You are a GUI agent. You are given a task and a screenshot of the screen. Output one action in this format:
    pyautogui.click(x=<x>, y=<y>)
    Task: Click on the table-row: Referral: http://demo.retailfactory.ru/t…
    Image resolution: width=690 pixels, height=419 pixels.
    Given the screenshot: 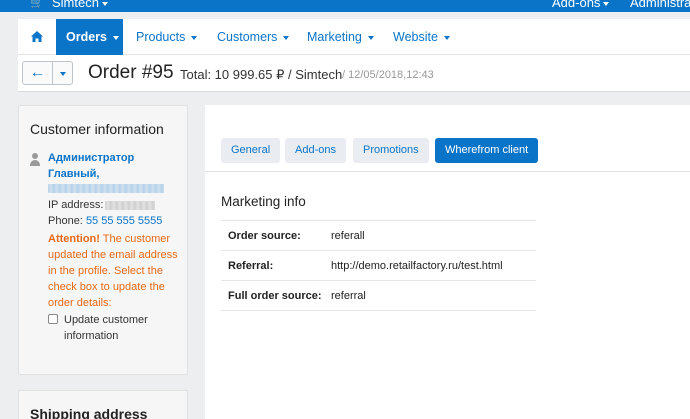 What is the action you would take?
    pyautogui.click(x=378, y=265)
    